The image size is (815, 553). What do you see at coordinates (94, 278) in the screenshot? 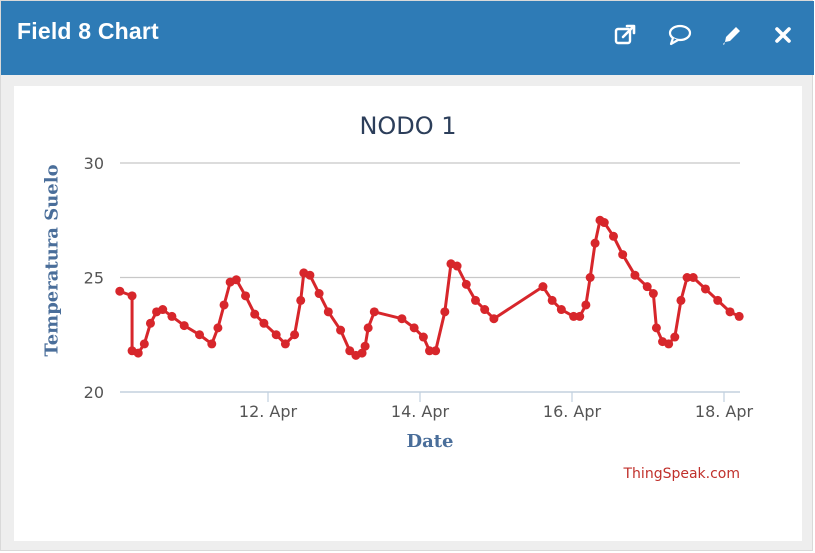
I see `y-tick-label: 25` at bounding box center [94, 278].